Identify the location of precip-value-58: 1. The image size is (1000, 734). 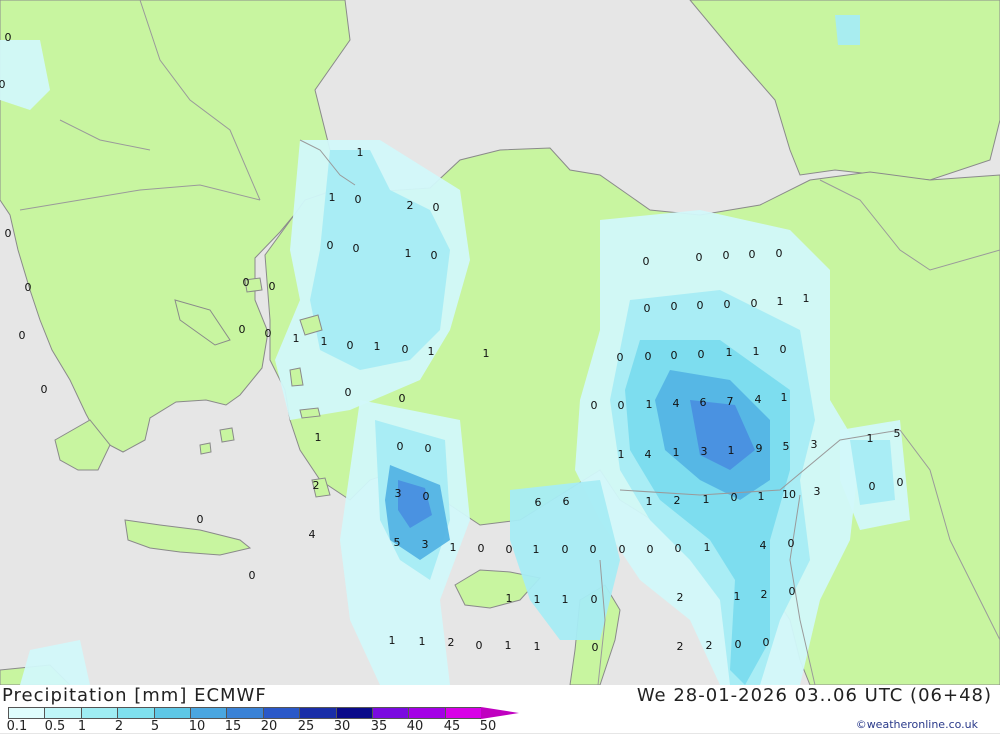
(621, 454).